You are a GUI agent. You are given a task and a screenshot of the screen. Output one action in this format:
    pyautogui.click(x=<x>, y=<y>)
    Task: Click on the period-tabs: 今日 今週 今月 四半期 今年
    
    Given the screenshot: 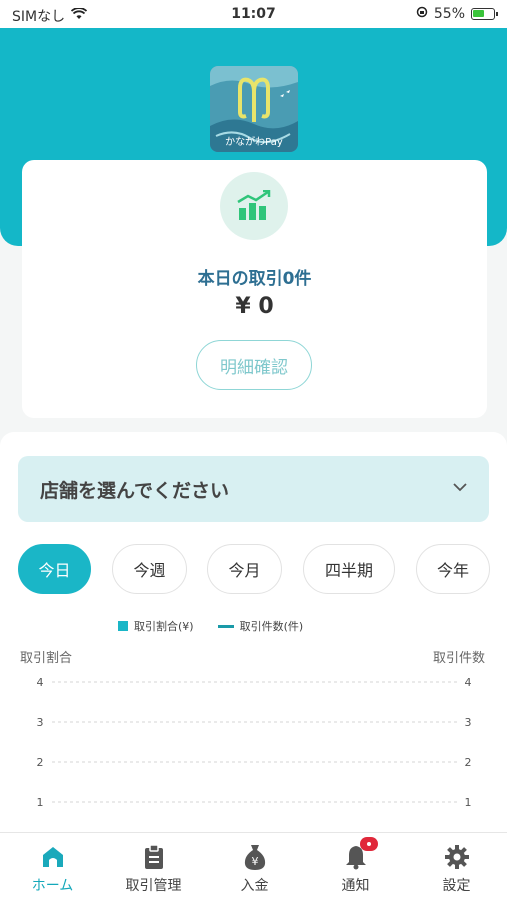 What is the action you would take?
    pyautogui.click(x=262, y=570)
    